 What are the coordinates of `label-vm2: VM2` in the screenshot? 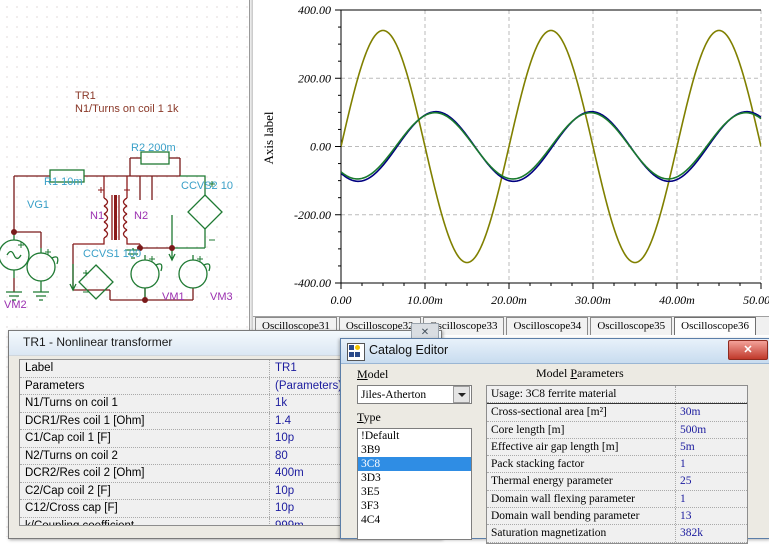 It's located at (15, 305).